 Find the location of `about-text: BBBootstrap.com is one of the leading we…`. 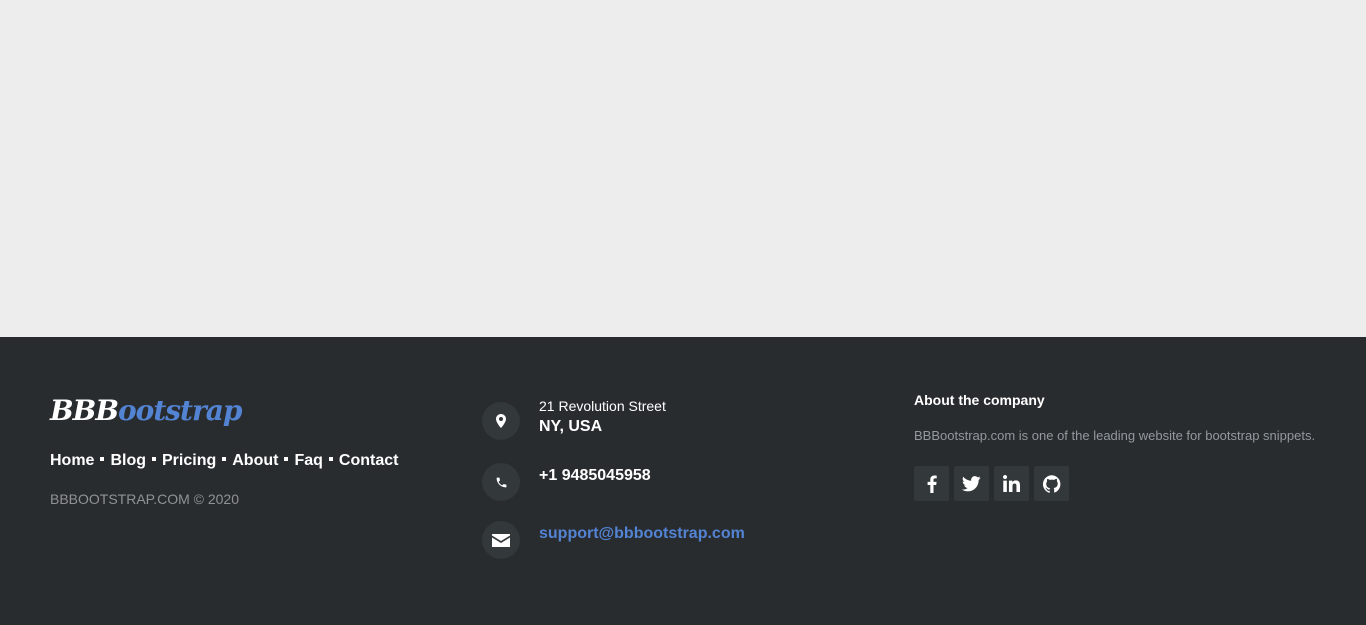

about-text: BBBootstrap.com is one of the leading we… is located at coordinates (1115, 435).